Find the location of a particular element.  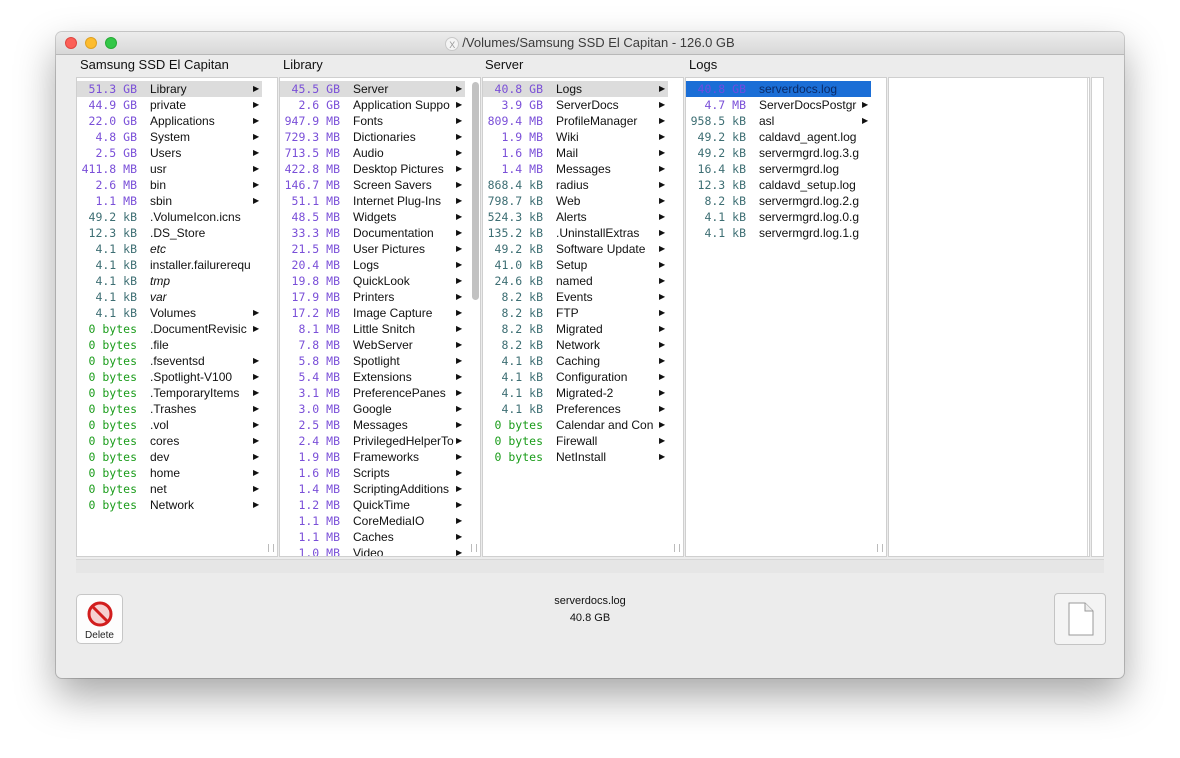

list-item: 40.8 GB serverdocs.log is located at coordinates (778, 89).